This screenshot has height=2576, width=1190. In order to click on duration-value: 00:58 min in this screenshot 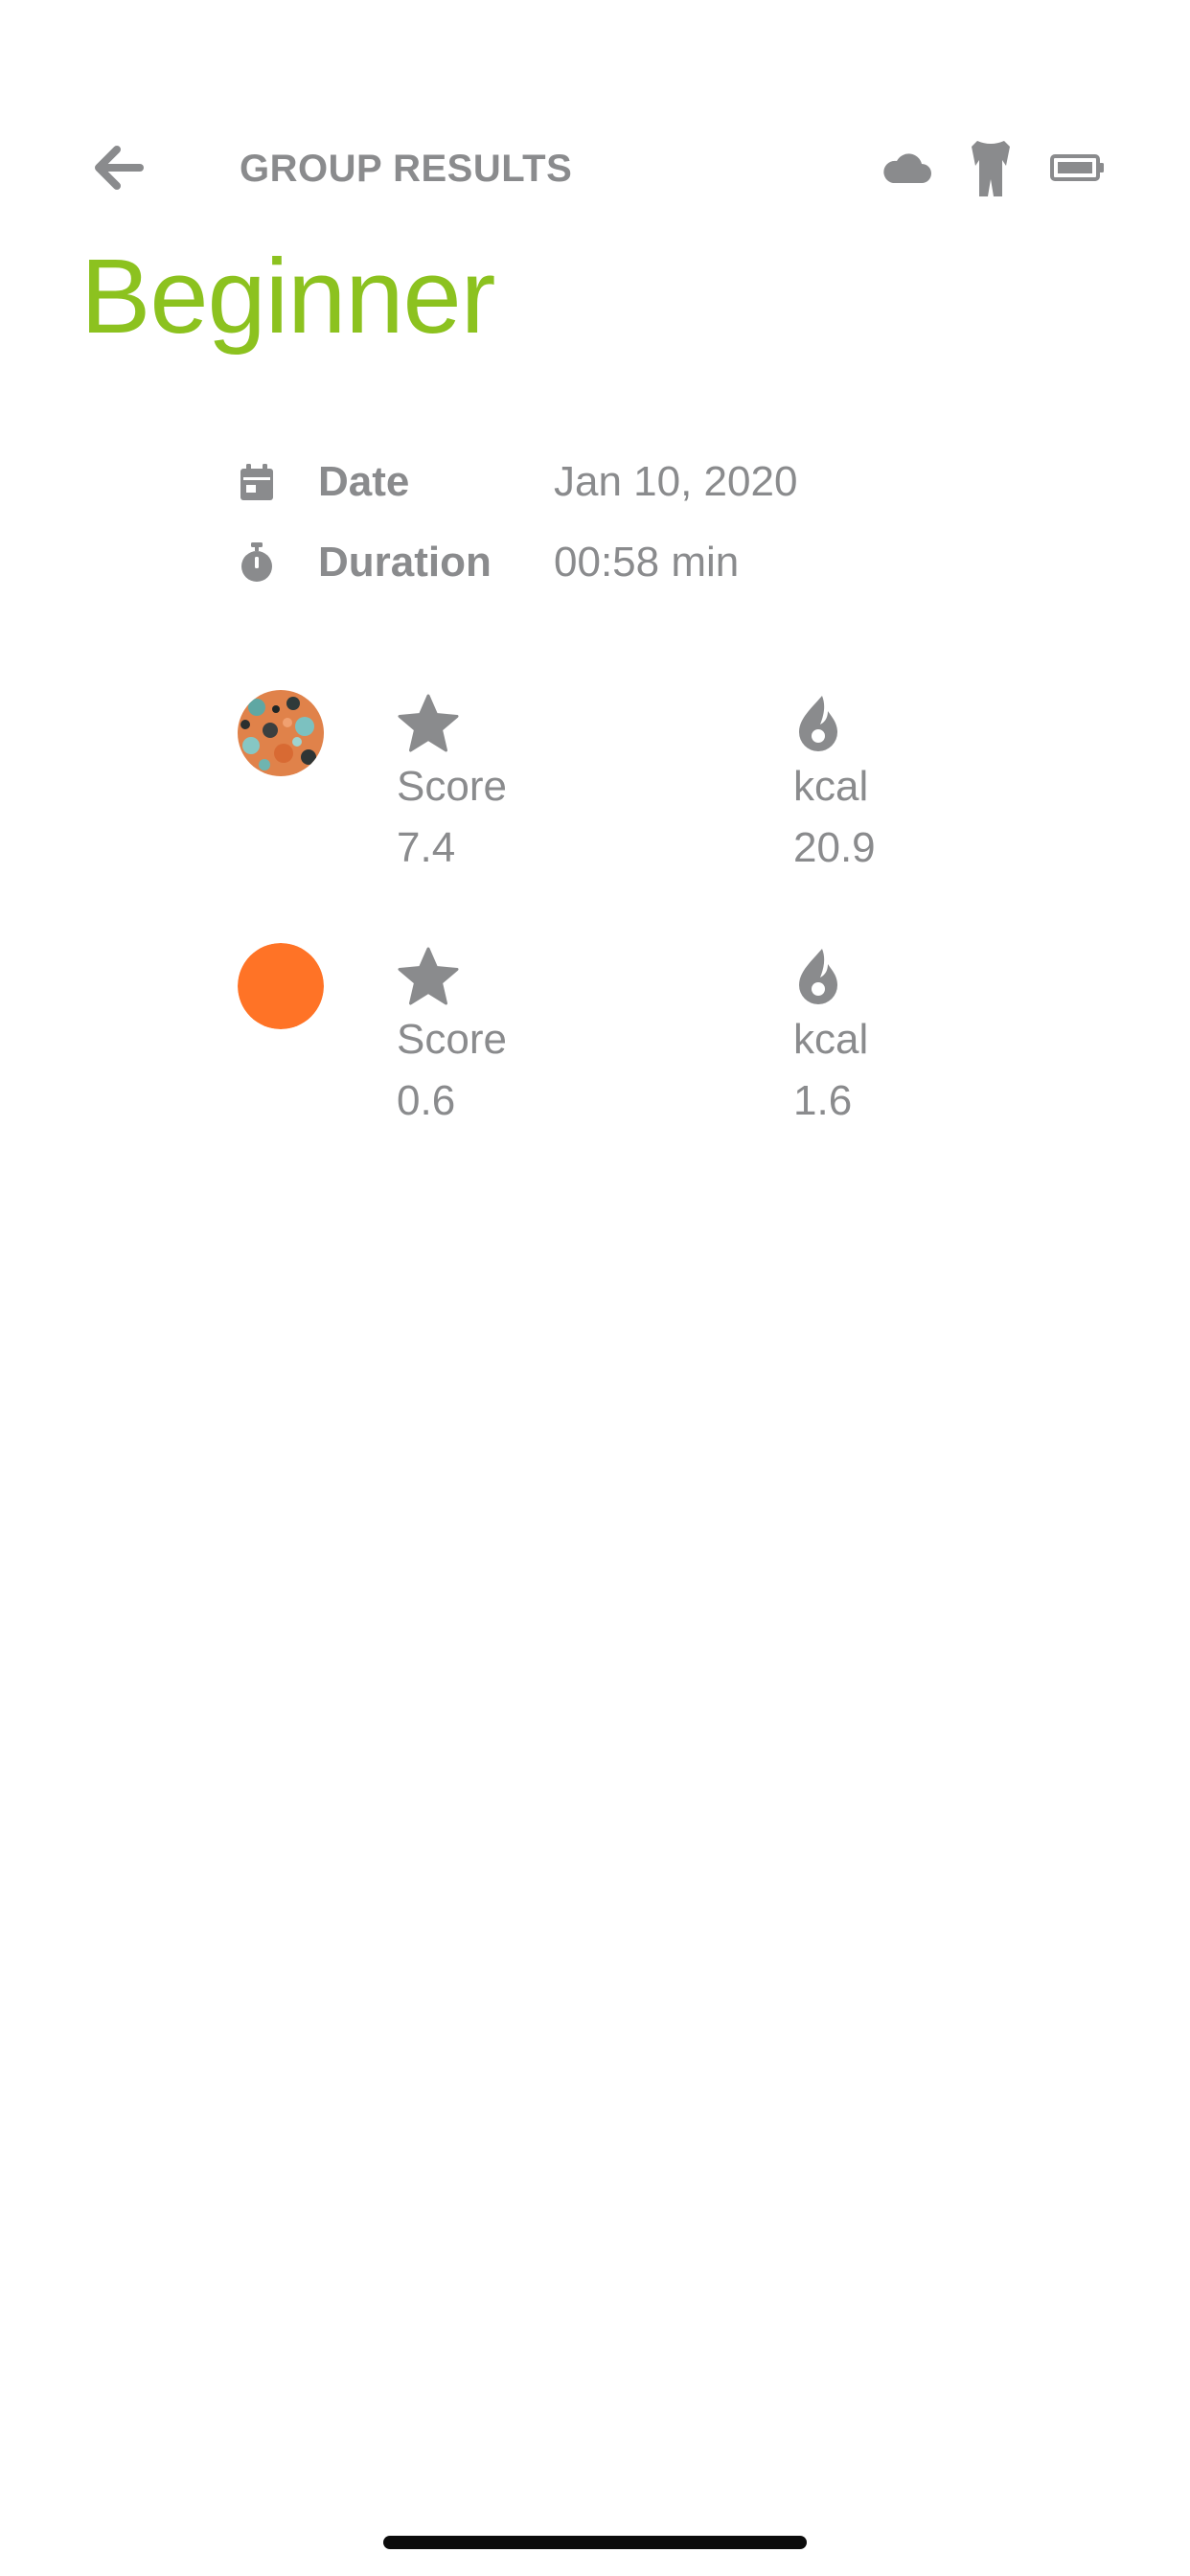, I will do `click(647, 562)`.